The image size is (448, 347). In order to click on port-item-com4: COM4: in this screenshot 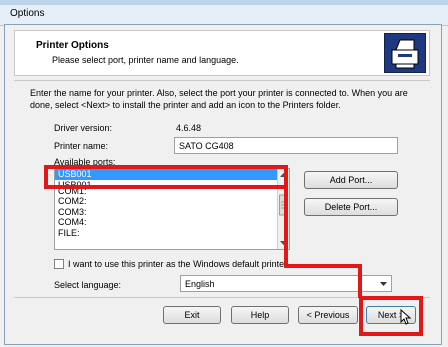, I will do `click(166, 222)`.